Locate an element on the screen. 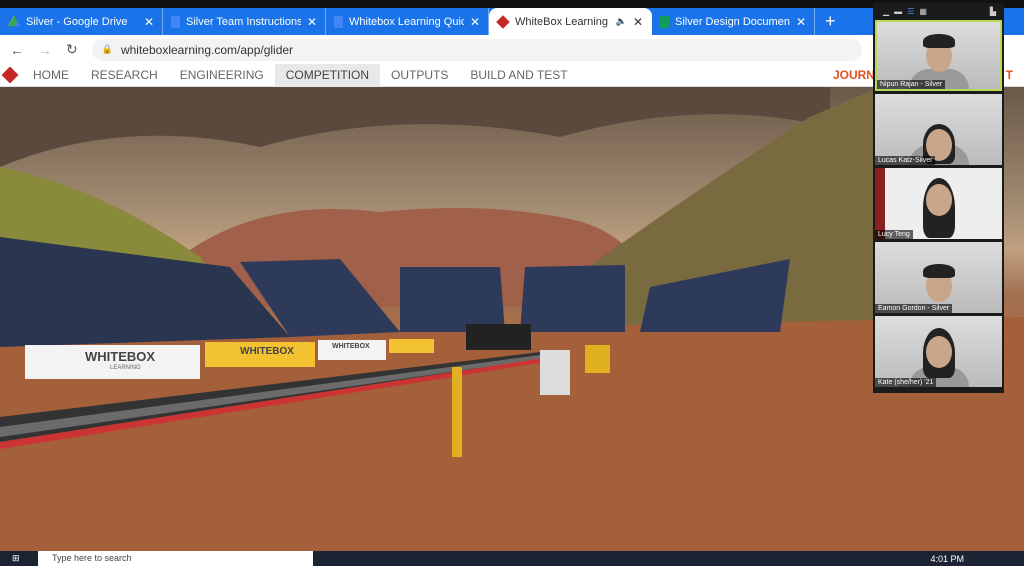  tab-google-drive: Silver - Google Drive ✕ is located at coordinates (81, 21).